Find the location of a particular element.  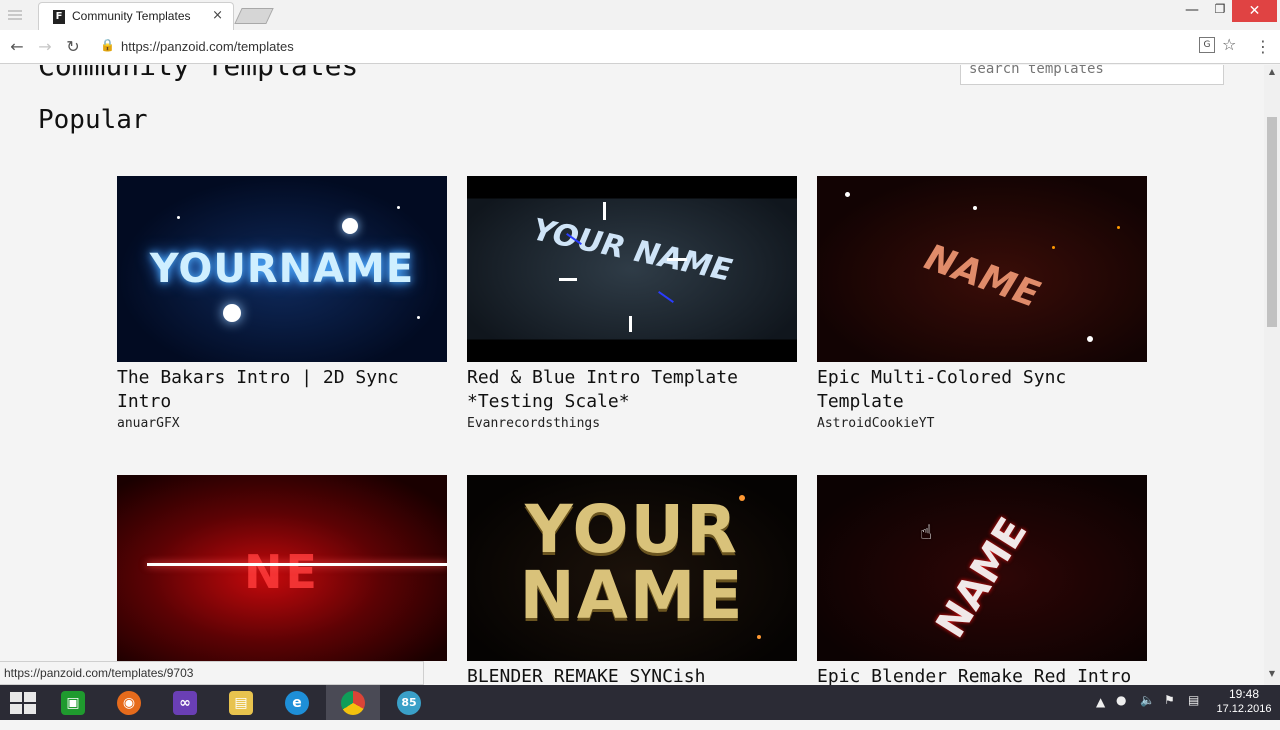

forward-button: → is located at coordinates (45, 47).